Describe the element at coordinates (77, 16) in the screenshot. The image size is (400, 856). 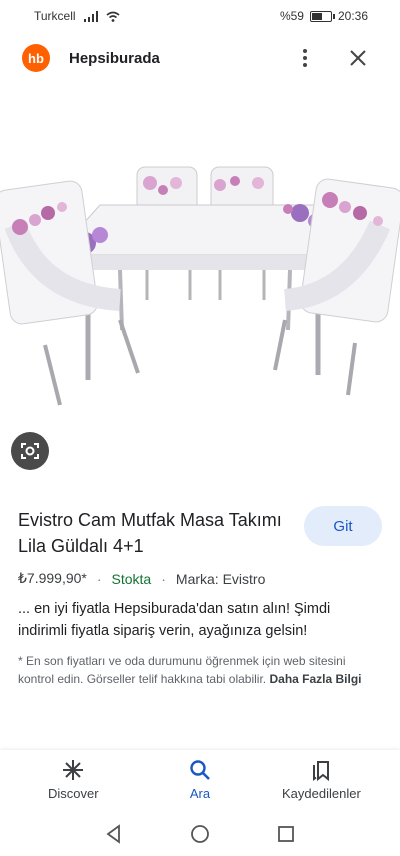
I see `status-left: Turkcell` at that location.